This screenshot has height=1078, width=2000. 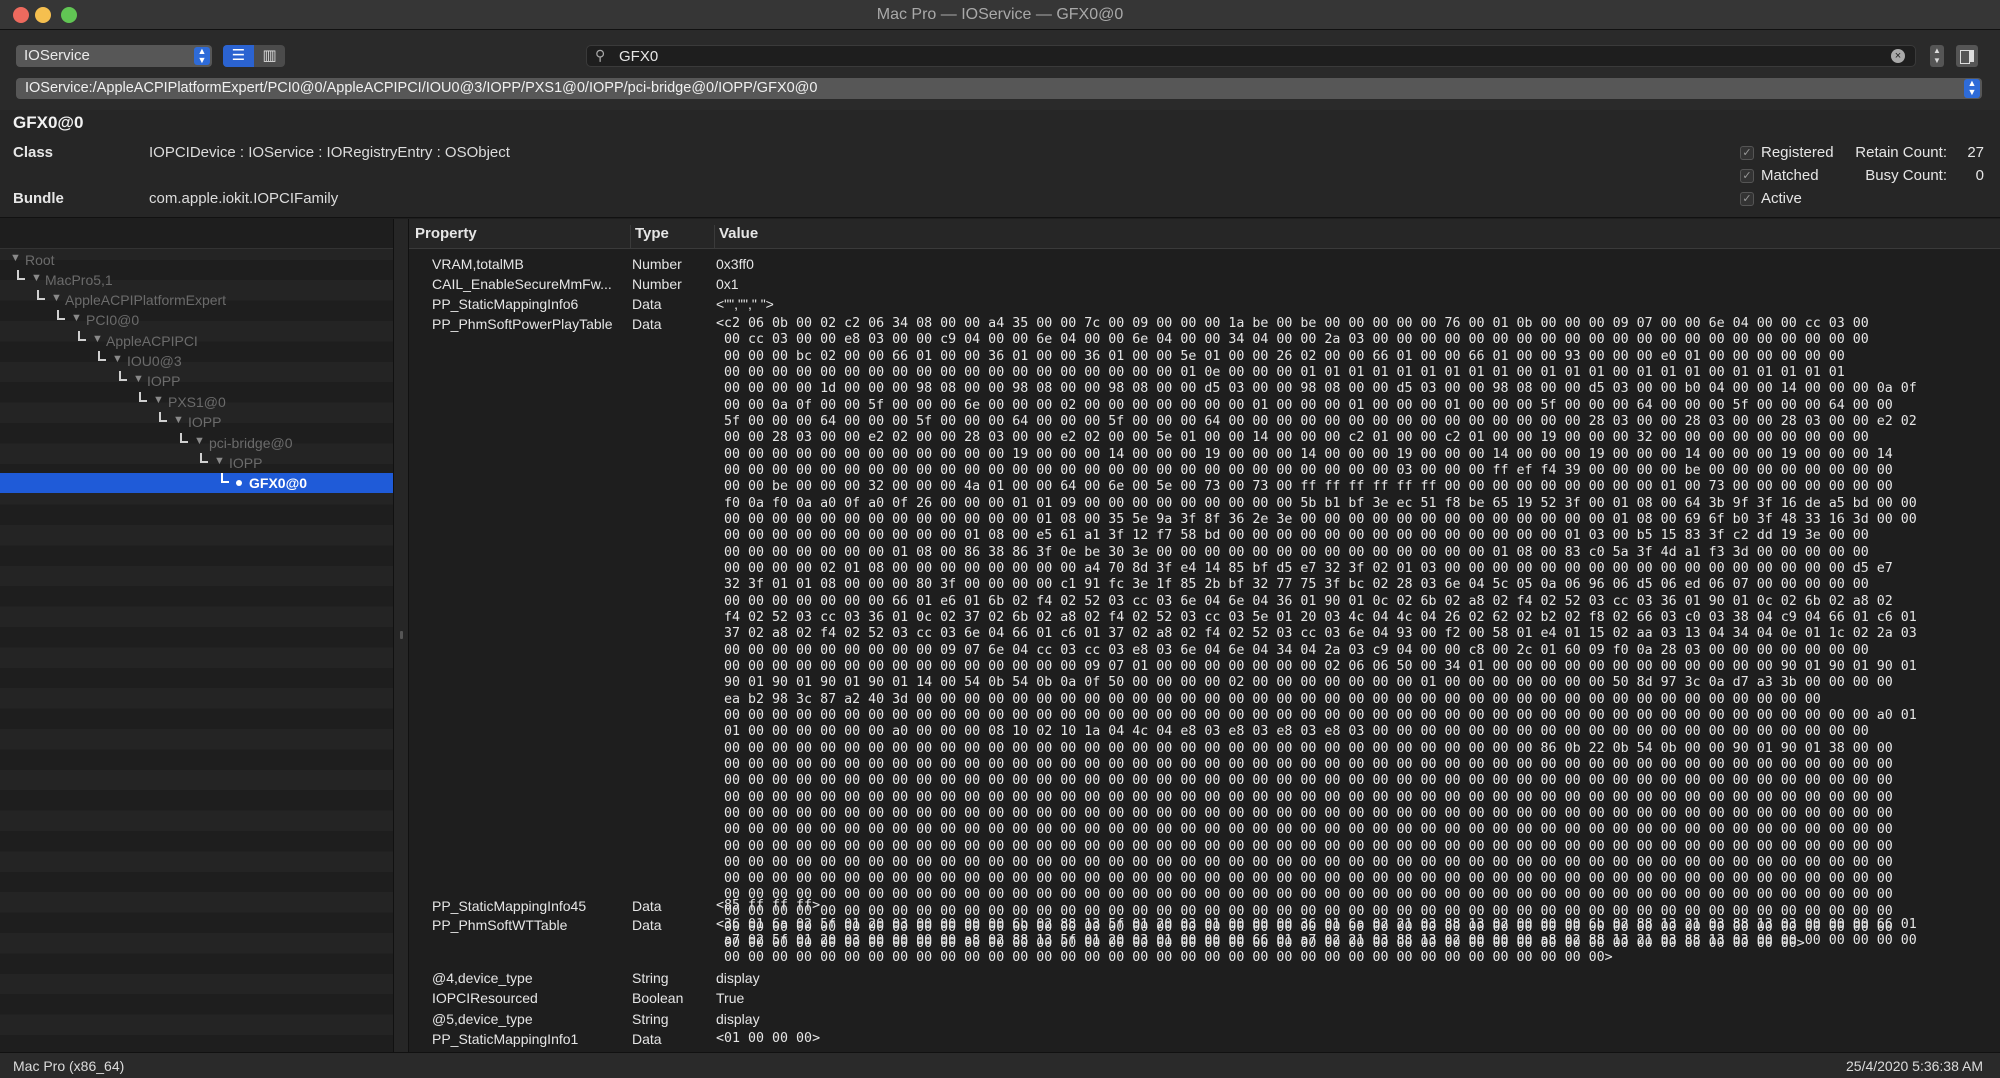 What do you see at coordinates (1355, 237) in the screenshot?
I see `value-column-header: Value` at bounding box center [1355, 237].